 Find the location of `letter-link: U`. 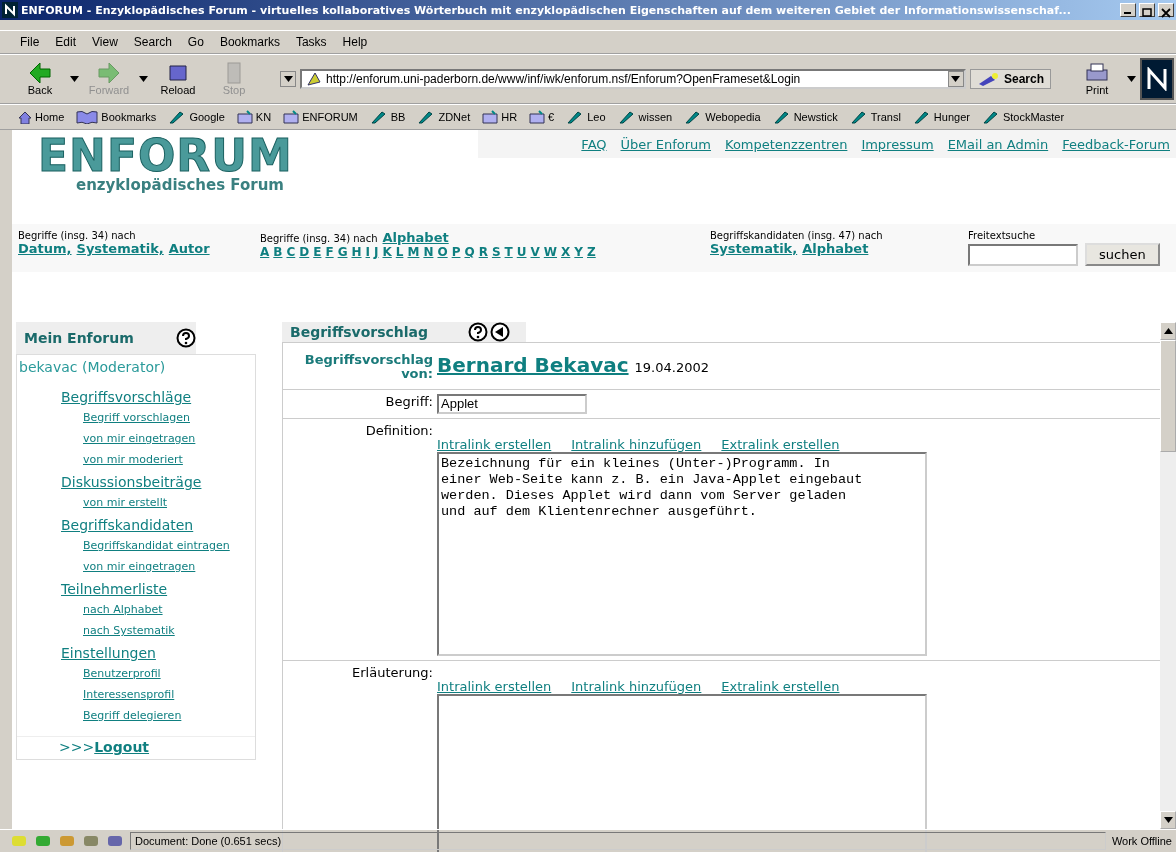

letter-link: U is located at coordinates (521, 252).